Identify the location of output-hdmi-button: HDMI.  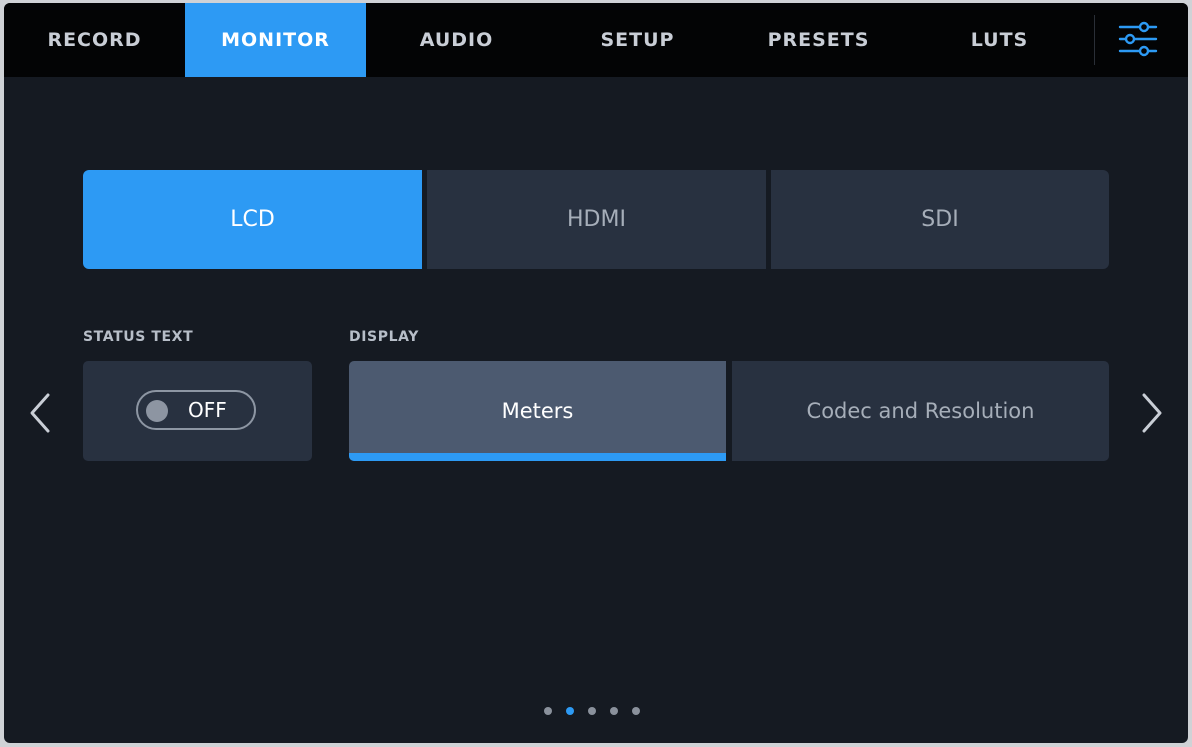
(596, 219).